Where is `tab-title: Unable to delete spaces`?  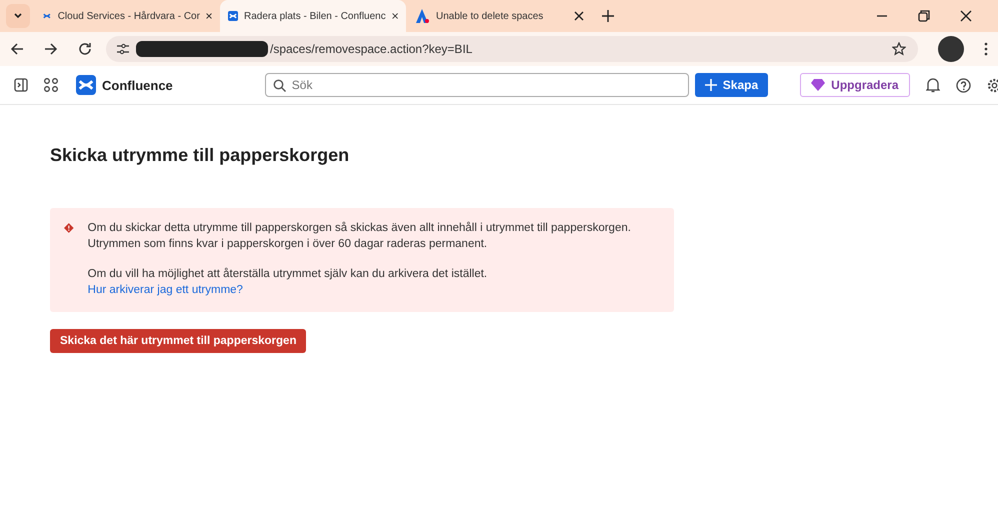 tab-title: Unable to delete spaces is located at coordinates (490, 16).